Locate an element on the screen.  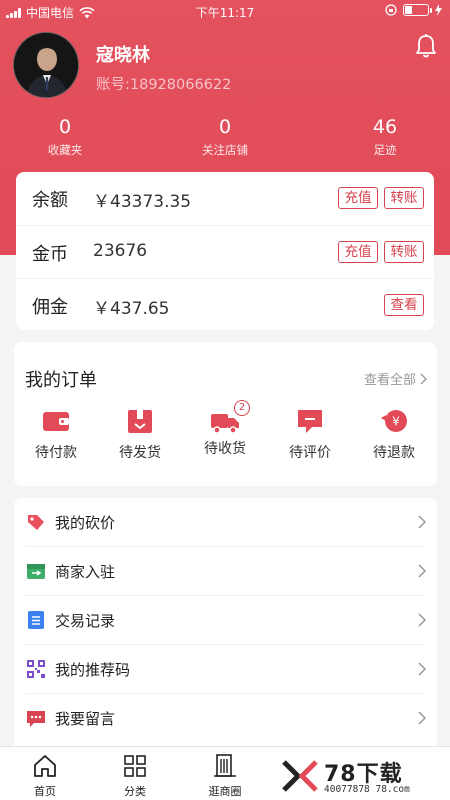
coins-label: 金币 is located at coordinates (50, 254).